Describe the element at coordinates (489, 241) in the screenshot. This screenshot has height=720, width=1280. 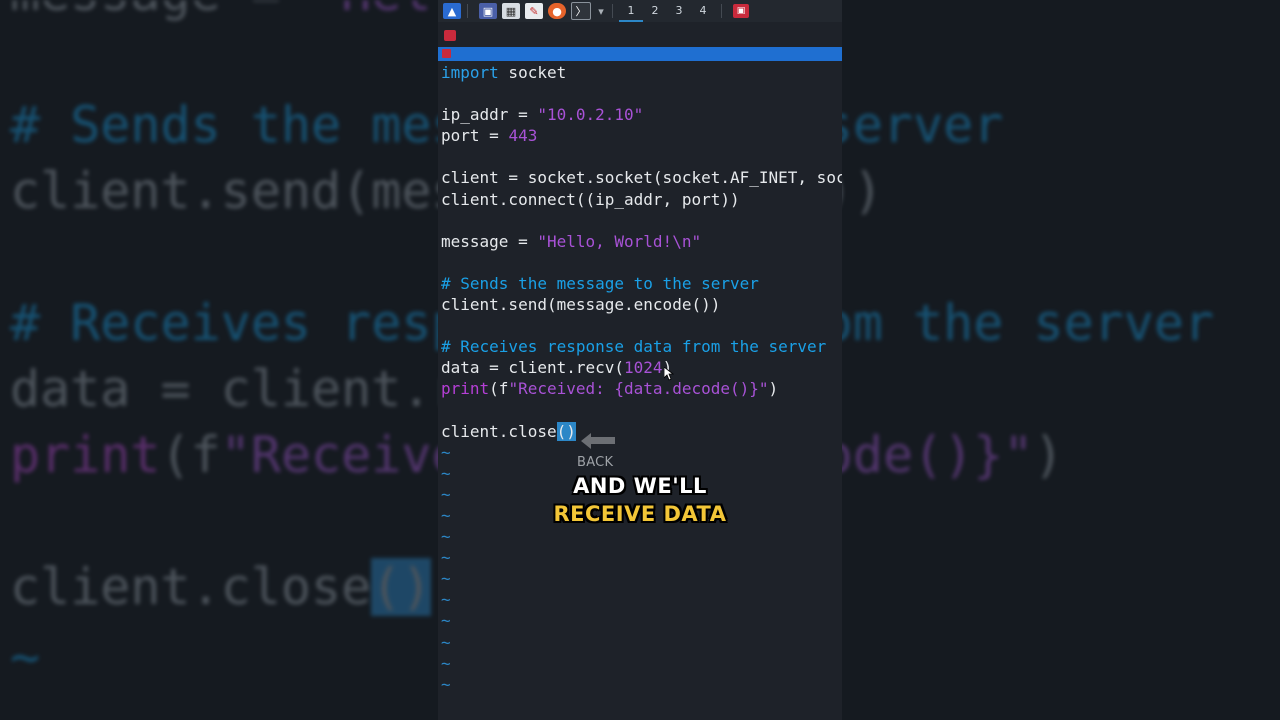
I see `code-token: message =` at that location.